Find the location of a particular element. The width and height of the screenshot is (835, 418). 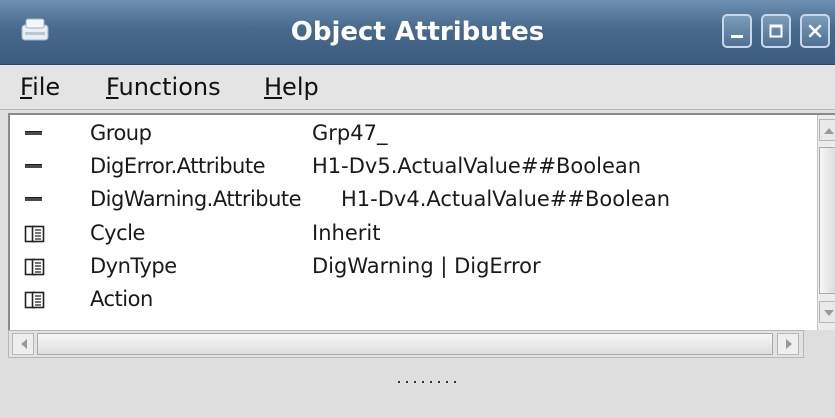

menu-file: File is located at coordinates (40, 87).